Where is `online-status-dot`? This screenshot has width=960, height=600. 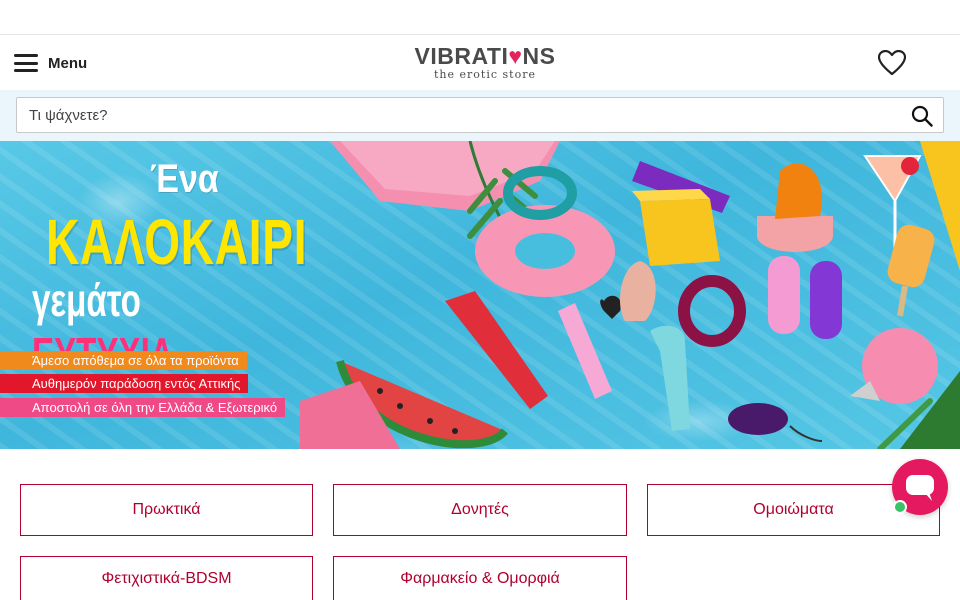 online-status-dot is located at coordinates (900, 507).